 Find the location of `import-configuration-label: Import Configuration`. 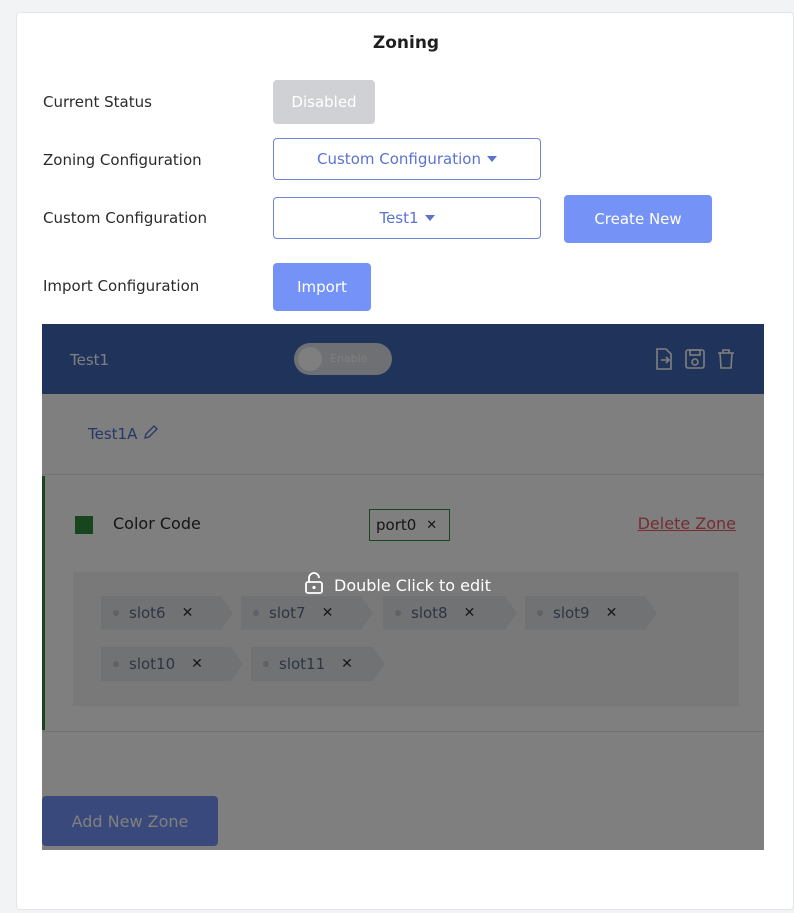

import-configuration-label: Import Configuration is located at coordinates (121, 286).